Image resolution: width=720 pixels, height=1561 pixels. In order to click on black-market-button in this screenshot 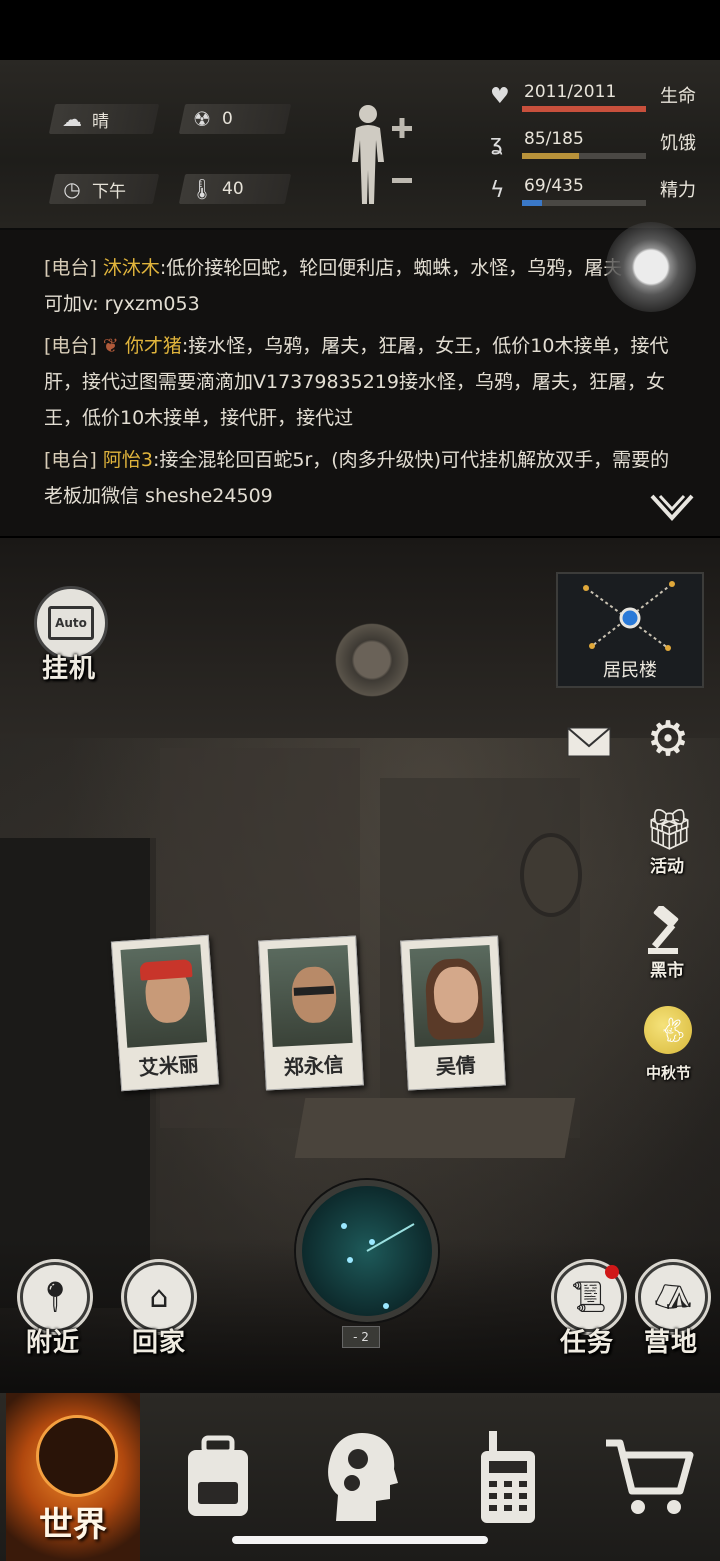, I will do `click(667, 931)`.